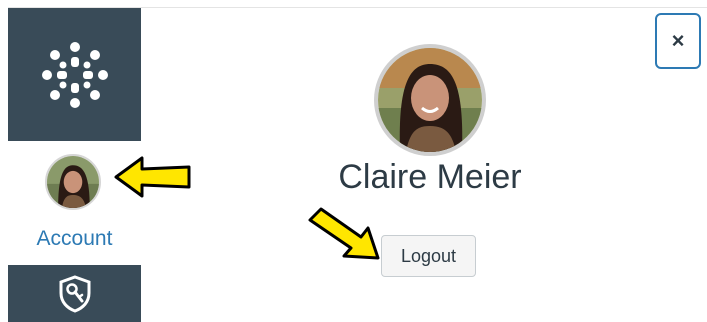  Describe the element at coordinates (428, 256) in the screenshot. I see `logout-button: Logout` at that location.